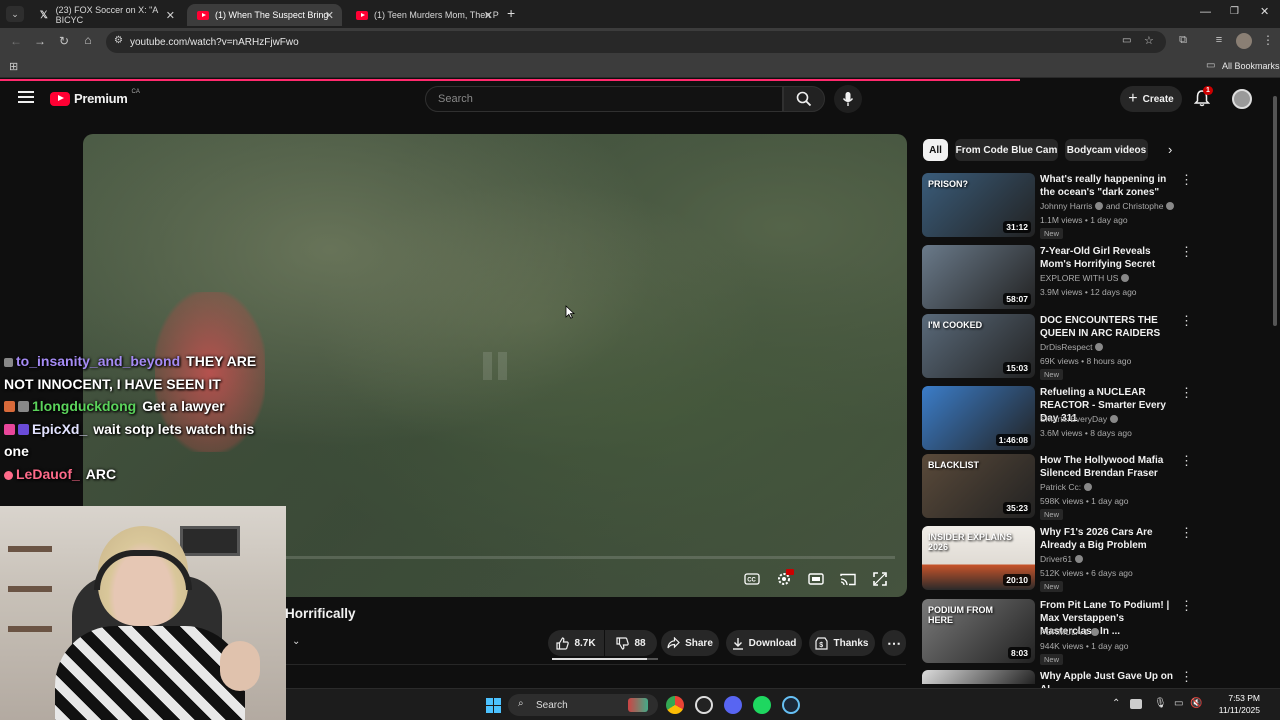 Image resolution: width=1280 pixels, height=720 pixels. What do you see at coordinates (1066, 487) in the screenshot?
I see `channel-name: Patrick Cc:` at bounding box center [1066, 487].